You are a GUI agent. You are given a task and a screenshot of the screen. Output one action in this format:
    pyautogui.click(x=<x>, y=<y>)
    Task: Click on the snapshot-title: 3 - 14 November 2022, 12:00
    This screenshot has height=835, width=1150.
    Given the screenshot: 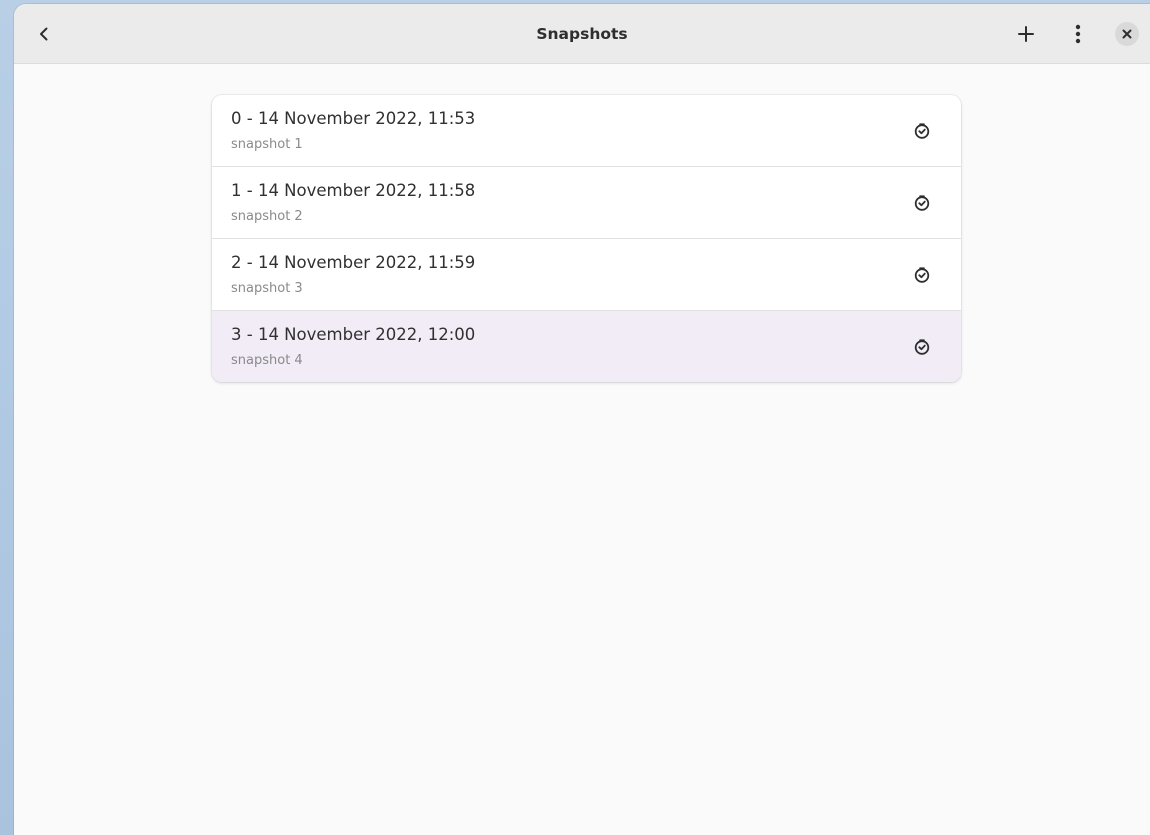 What is the action you would take?
    pyautogui.click(x=353, y=334)
    